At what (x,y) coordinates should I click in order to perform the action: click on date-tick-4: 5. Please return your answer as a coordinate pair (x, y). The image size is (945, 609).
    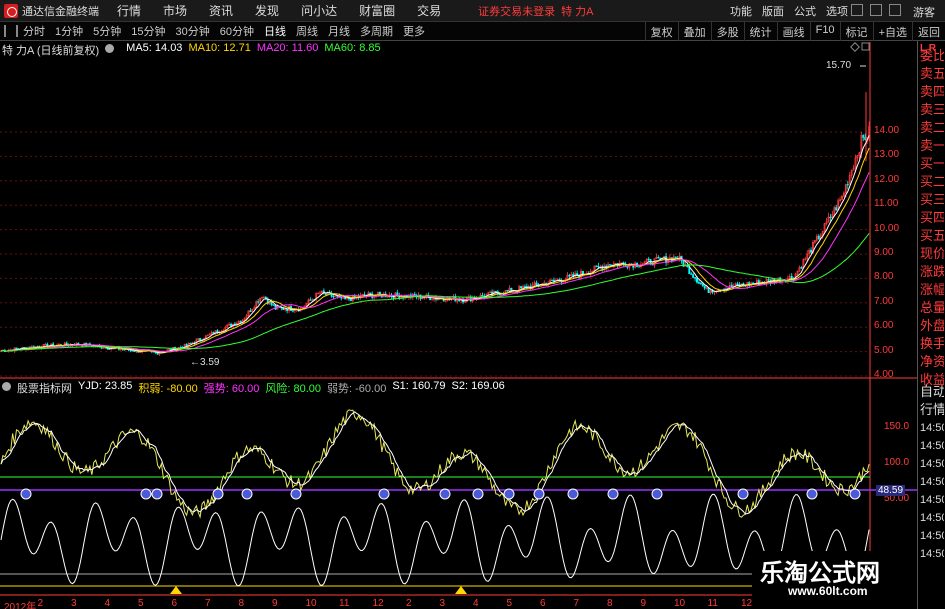
    Looking at the image, I should click on (141, 603).